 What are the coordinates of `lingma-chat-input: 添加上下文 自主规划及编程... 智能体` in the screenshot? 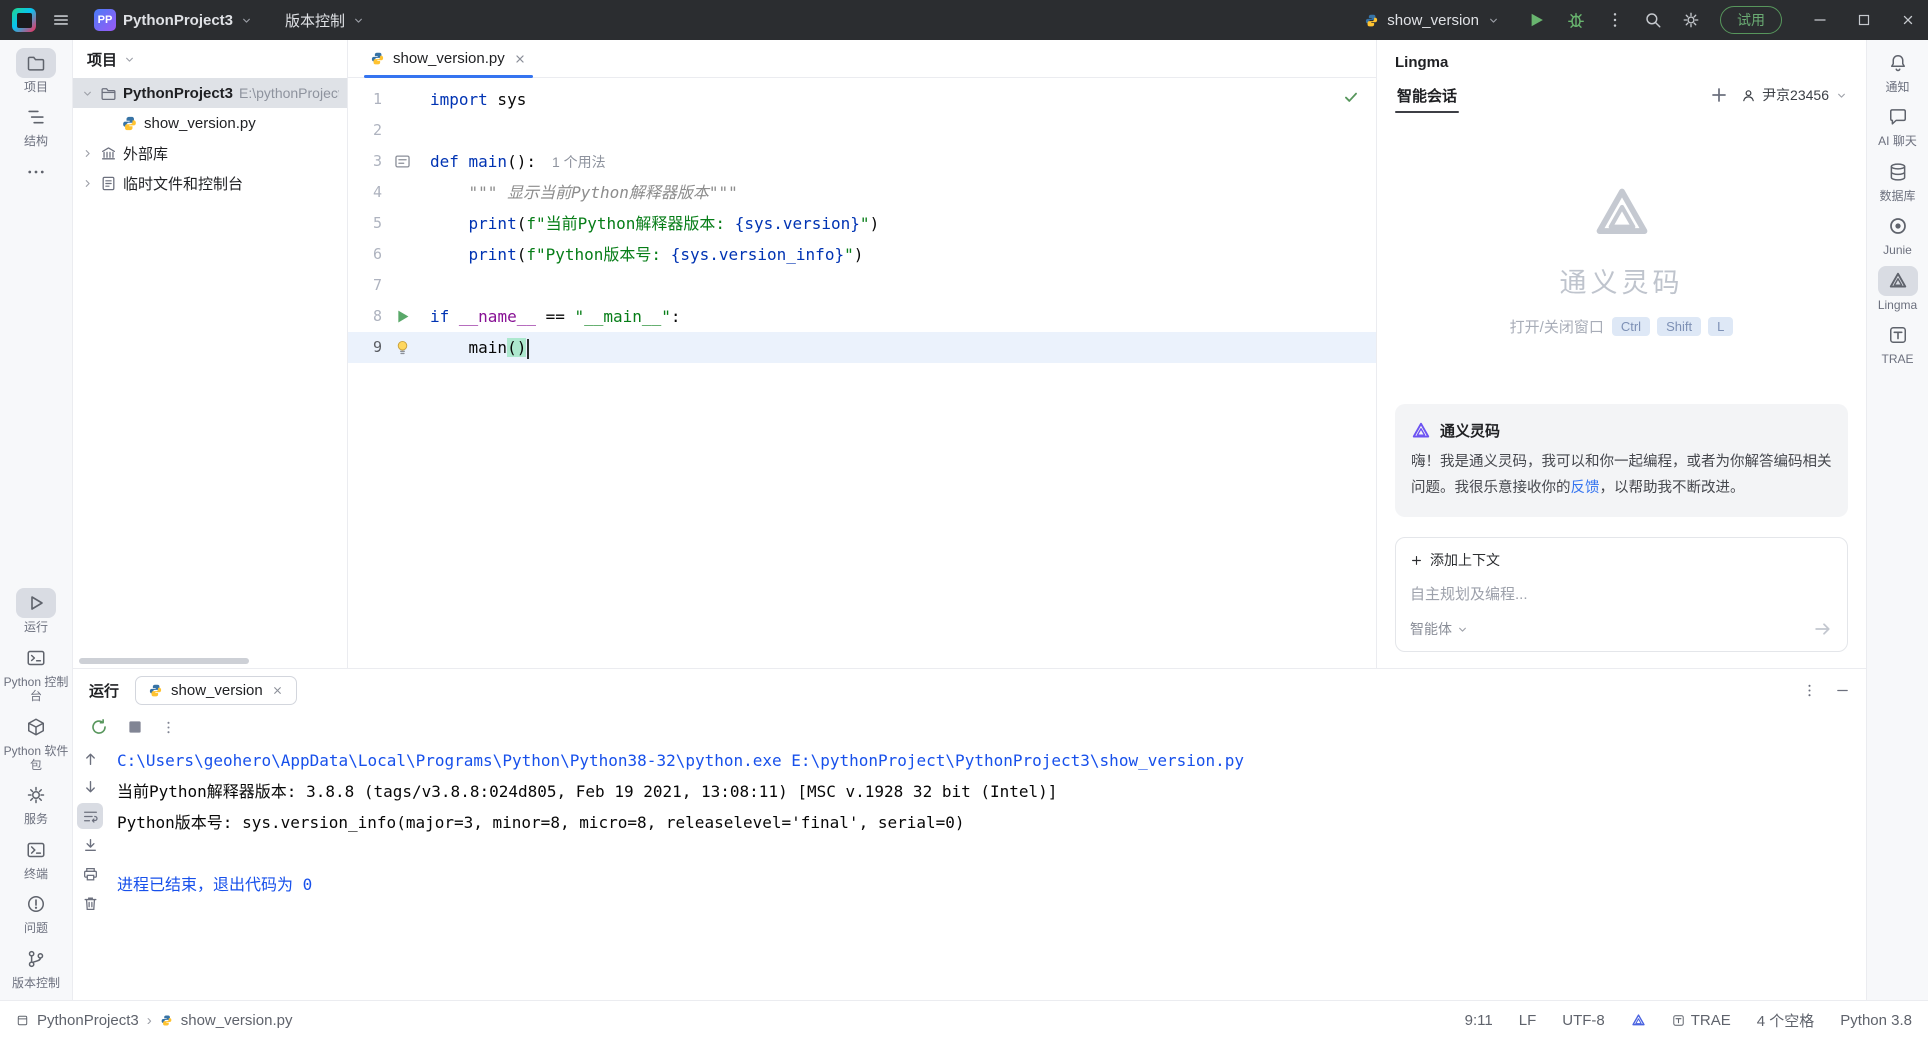 It's located at (1621, 594).